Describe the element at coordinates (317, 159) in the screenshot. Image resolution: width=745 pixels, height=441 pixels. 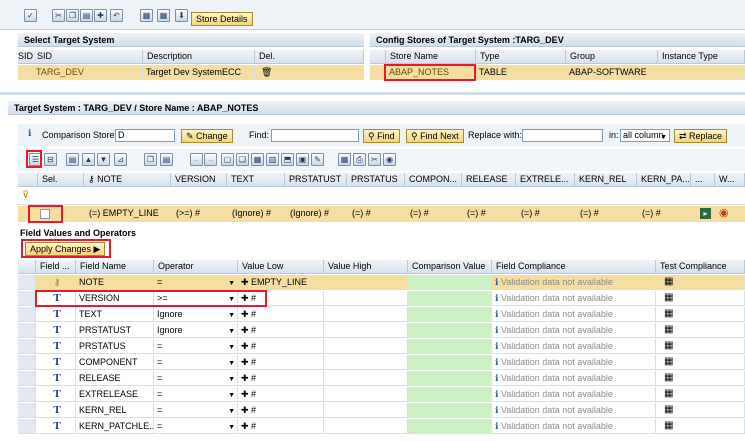
I see `edit-doc-icon: ✎` at that location.